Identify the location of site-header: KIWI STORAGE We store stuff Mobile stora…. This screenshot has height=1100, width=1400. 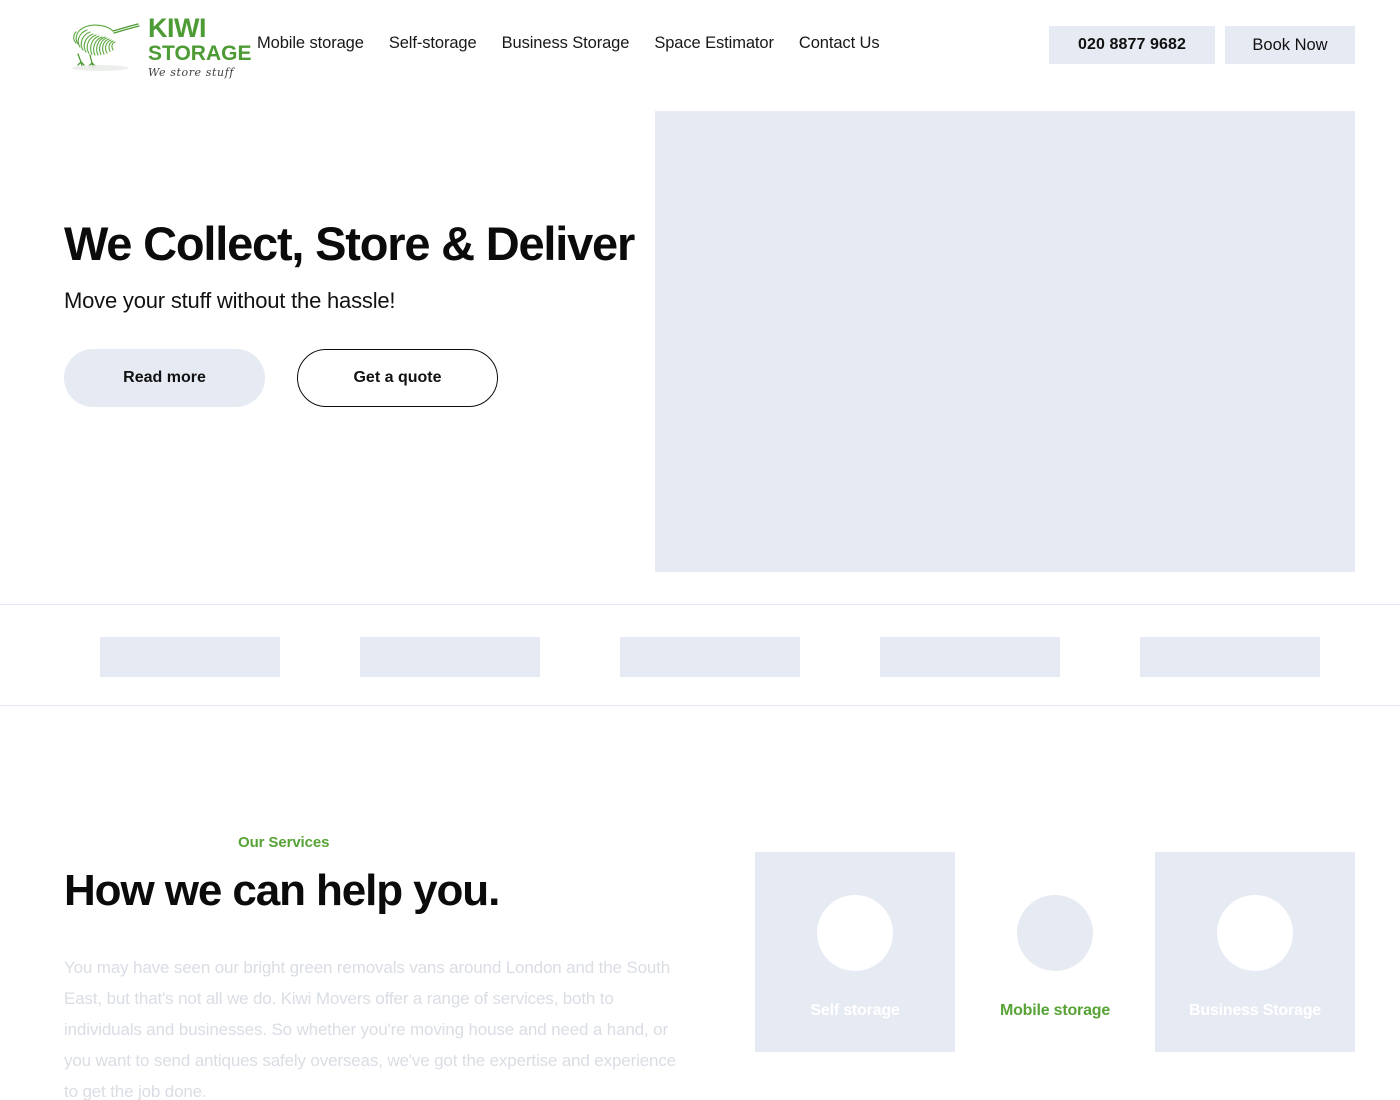
(700, 46).